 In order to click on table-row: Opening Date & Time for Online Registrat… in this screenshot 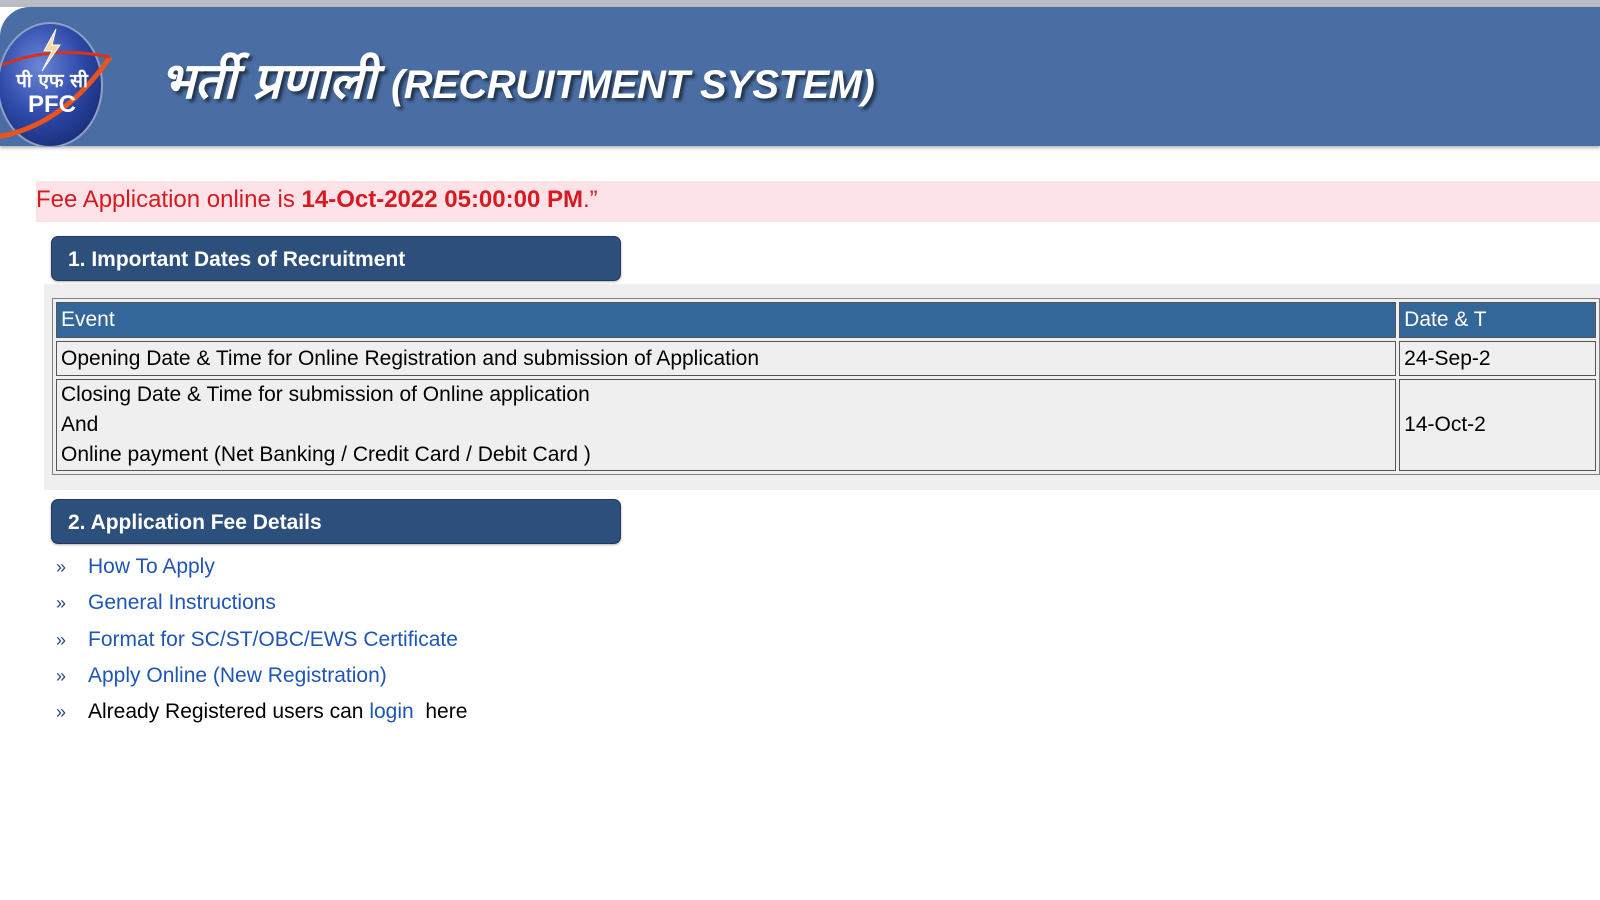, I will do `click(826, 358)`.